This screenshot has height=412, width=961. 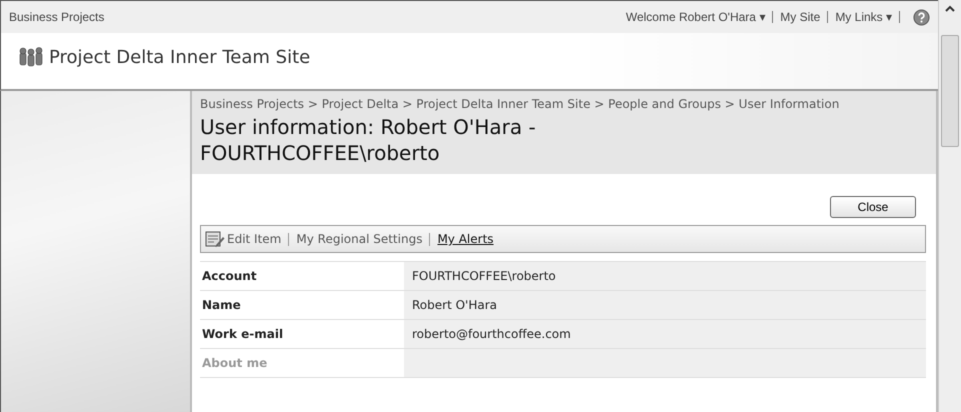 I want to click on field-value: roberto@fourthcoffee.com, so click(x=665, y=334).